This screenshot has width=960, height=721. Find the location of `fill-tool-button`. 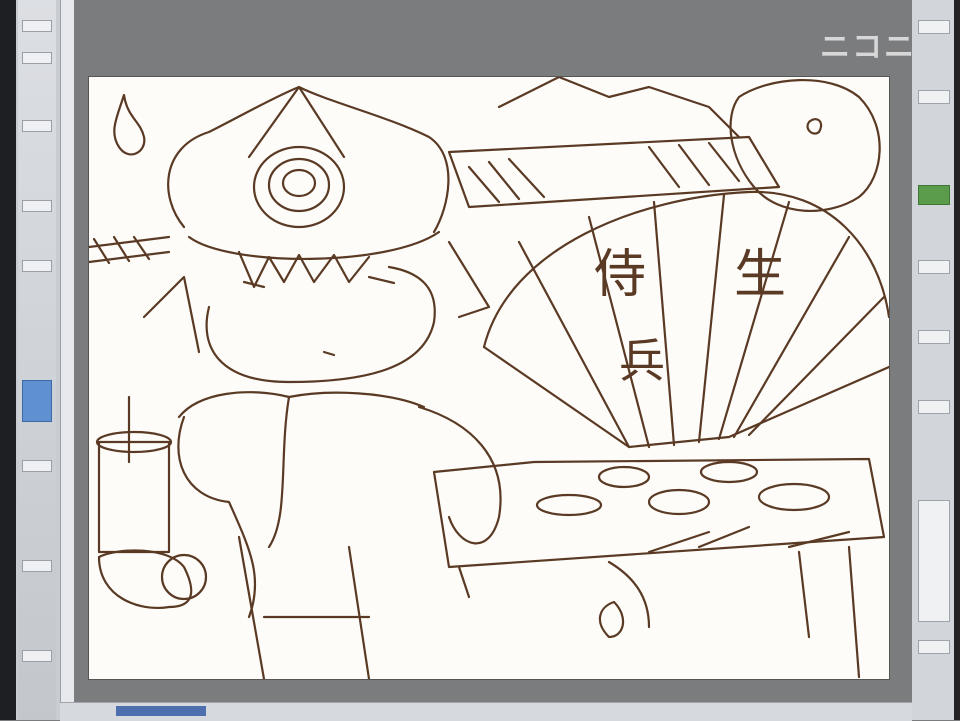

fill-tool-button is located at coordinates (37, 266).